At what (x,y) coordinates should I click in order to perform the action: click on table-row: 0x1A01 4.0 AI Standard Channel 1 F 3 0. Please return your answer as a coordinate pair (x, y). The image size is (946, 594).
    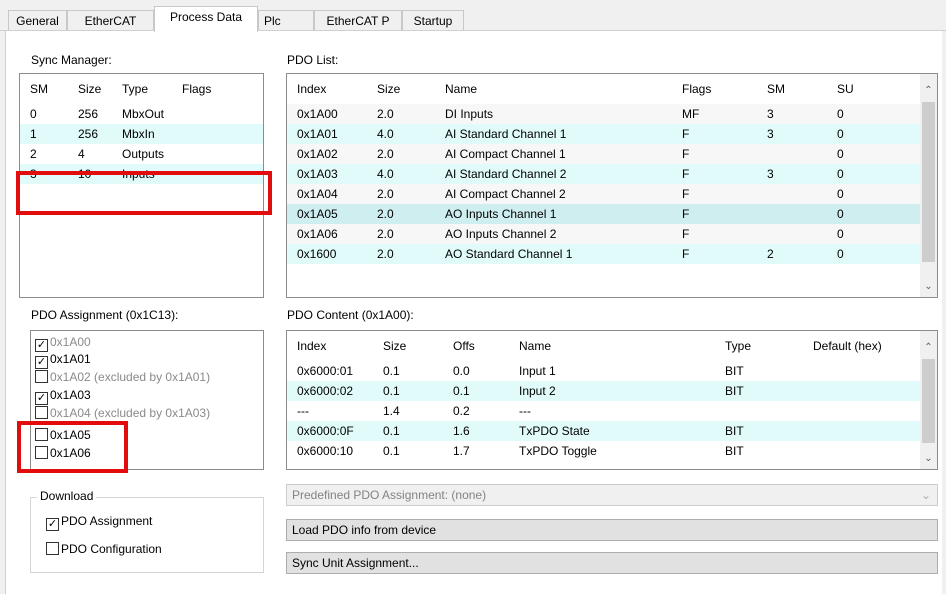
    Looking at the image, I should click on (603, 134).